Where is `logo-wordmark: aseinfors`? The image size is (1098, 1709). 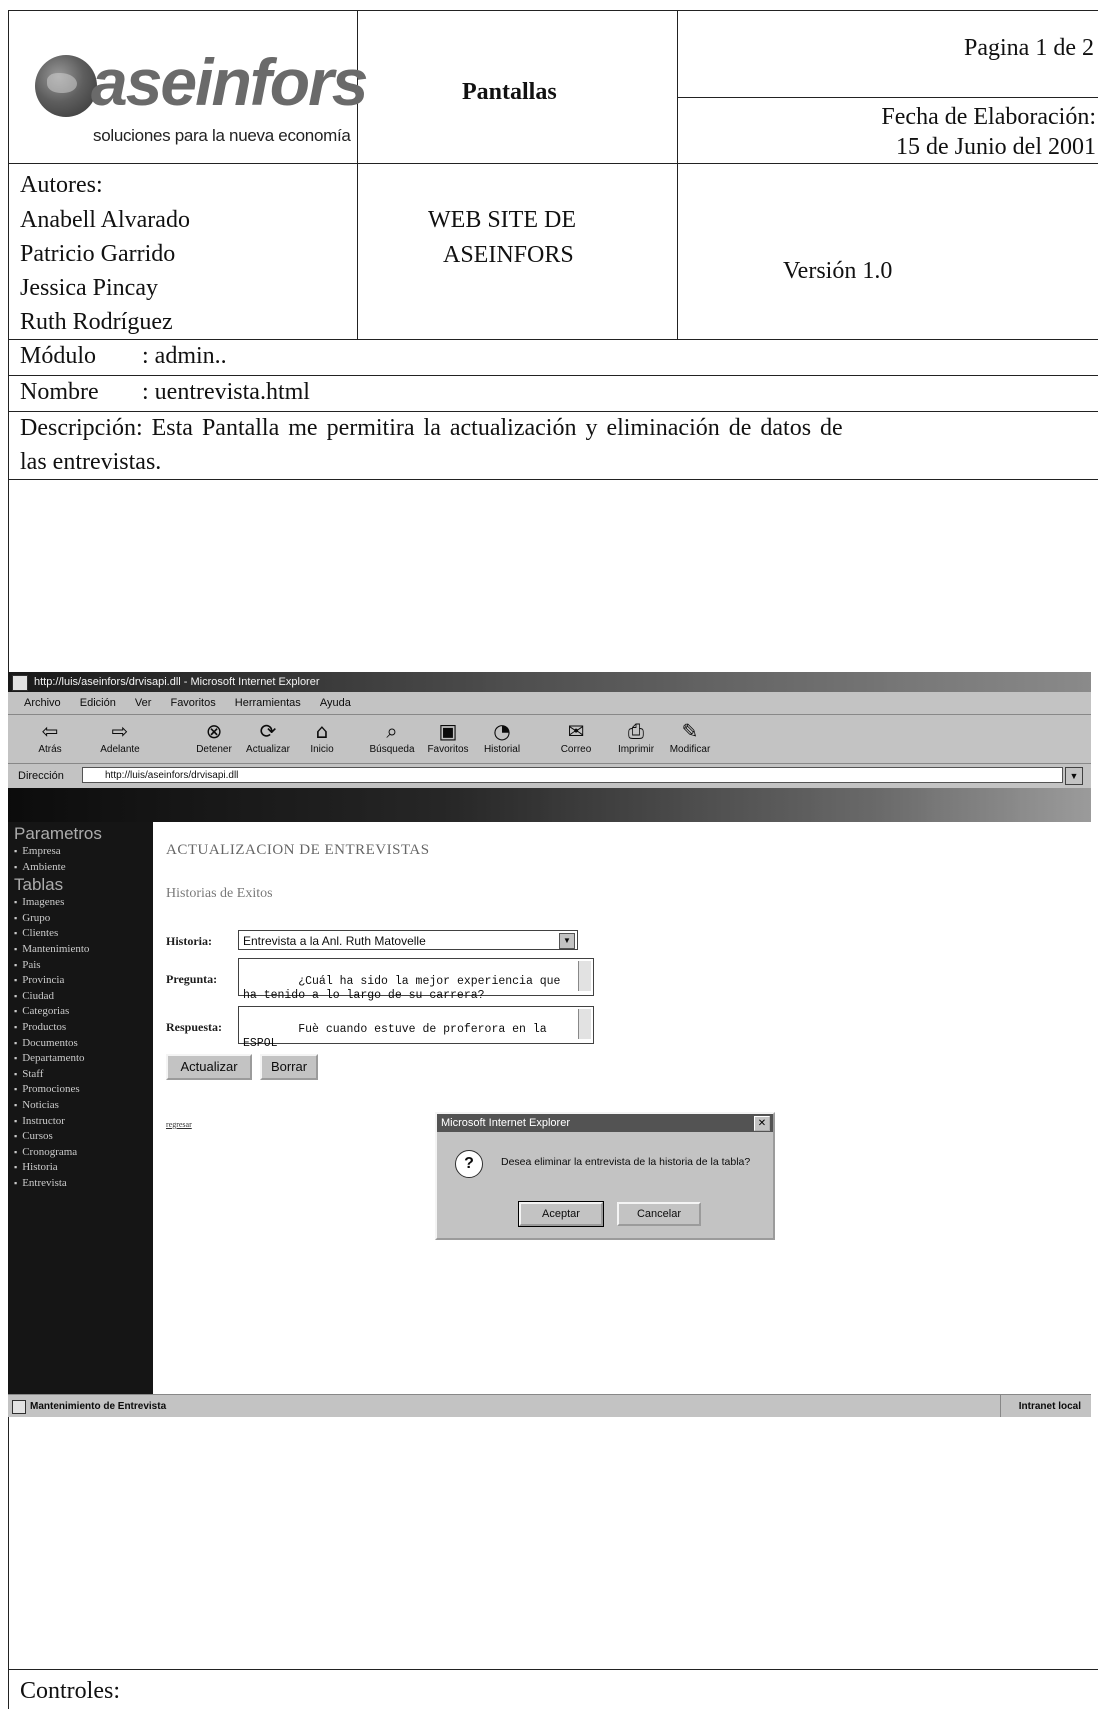 logo-wordmark: aseinfors is located at coordinates (229, 82).